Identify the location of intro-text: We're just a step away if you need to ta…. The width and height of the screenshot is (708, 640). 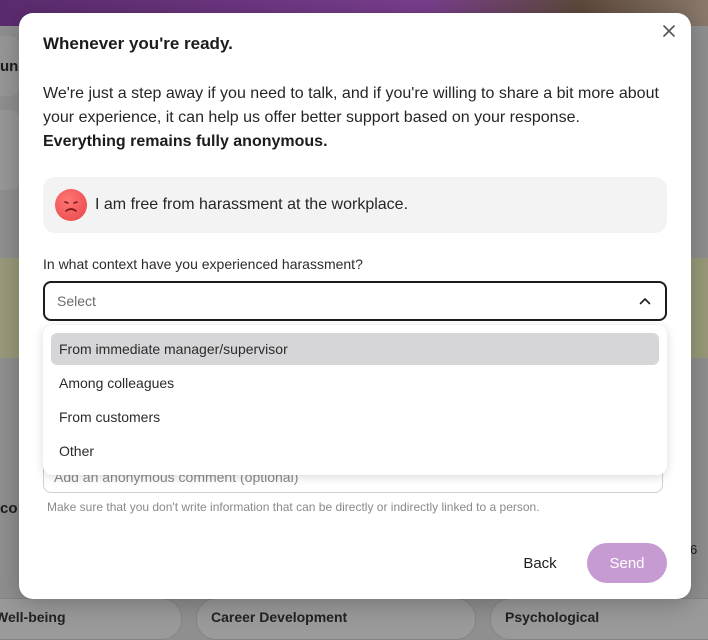
(351, 105).